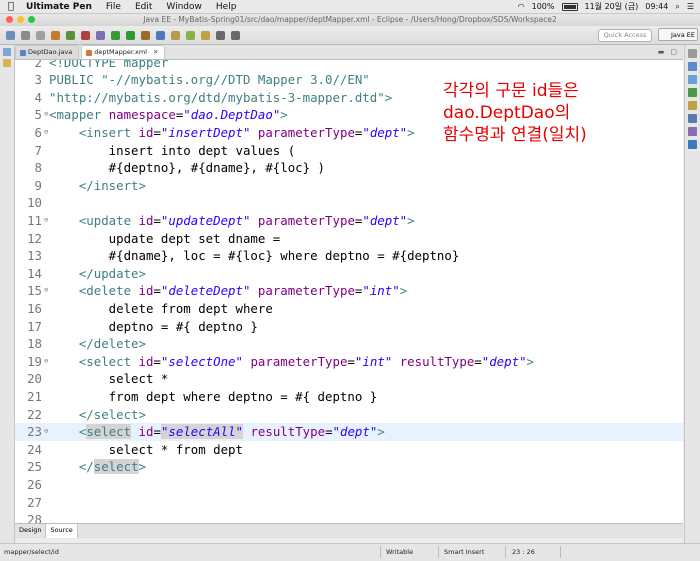  Describe the element at coordinates (7, 63) in the screenshot. I see `package-explorer-icon` at that location.